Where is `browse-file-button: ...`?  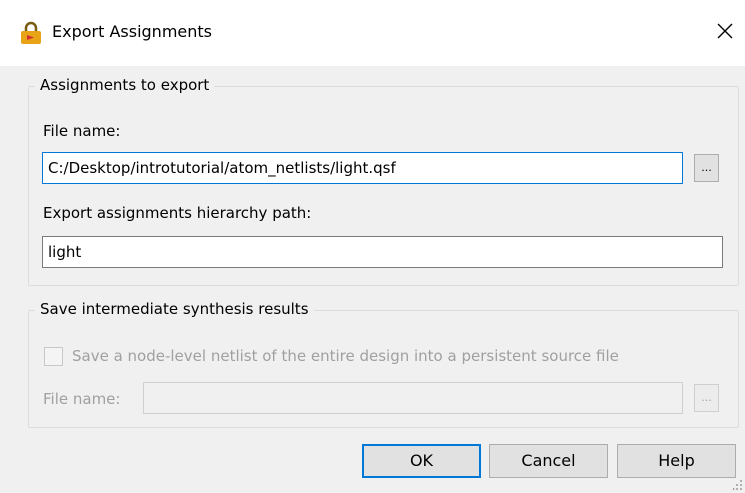
browse-file-button: ... is located at coordinates (706, 168).